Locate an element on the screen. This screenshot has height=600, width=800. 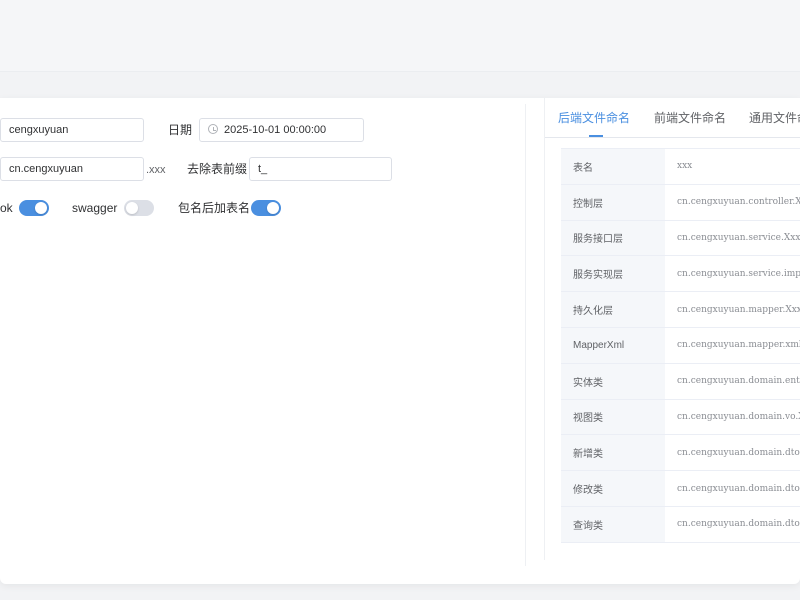
naming-tabs: 后端文件命名 前端文件命名 通用文件命 is located at coordinates (672, 118).